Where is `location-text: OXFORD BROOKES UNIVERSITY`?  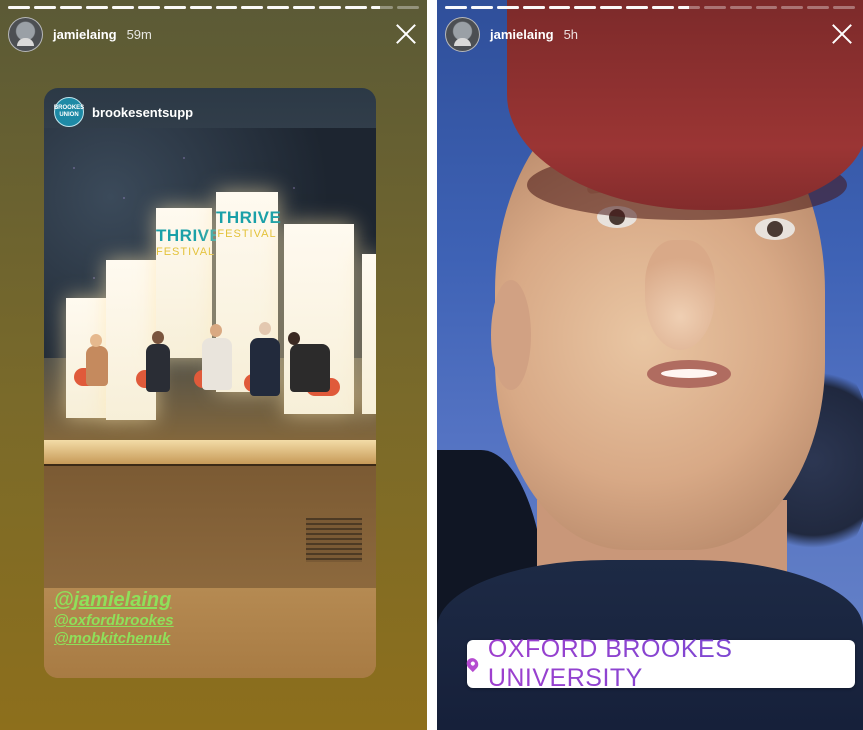
location-text: OXFORD BROOKES UNIVERSITY is located at coordinates (671, 664).